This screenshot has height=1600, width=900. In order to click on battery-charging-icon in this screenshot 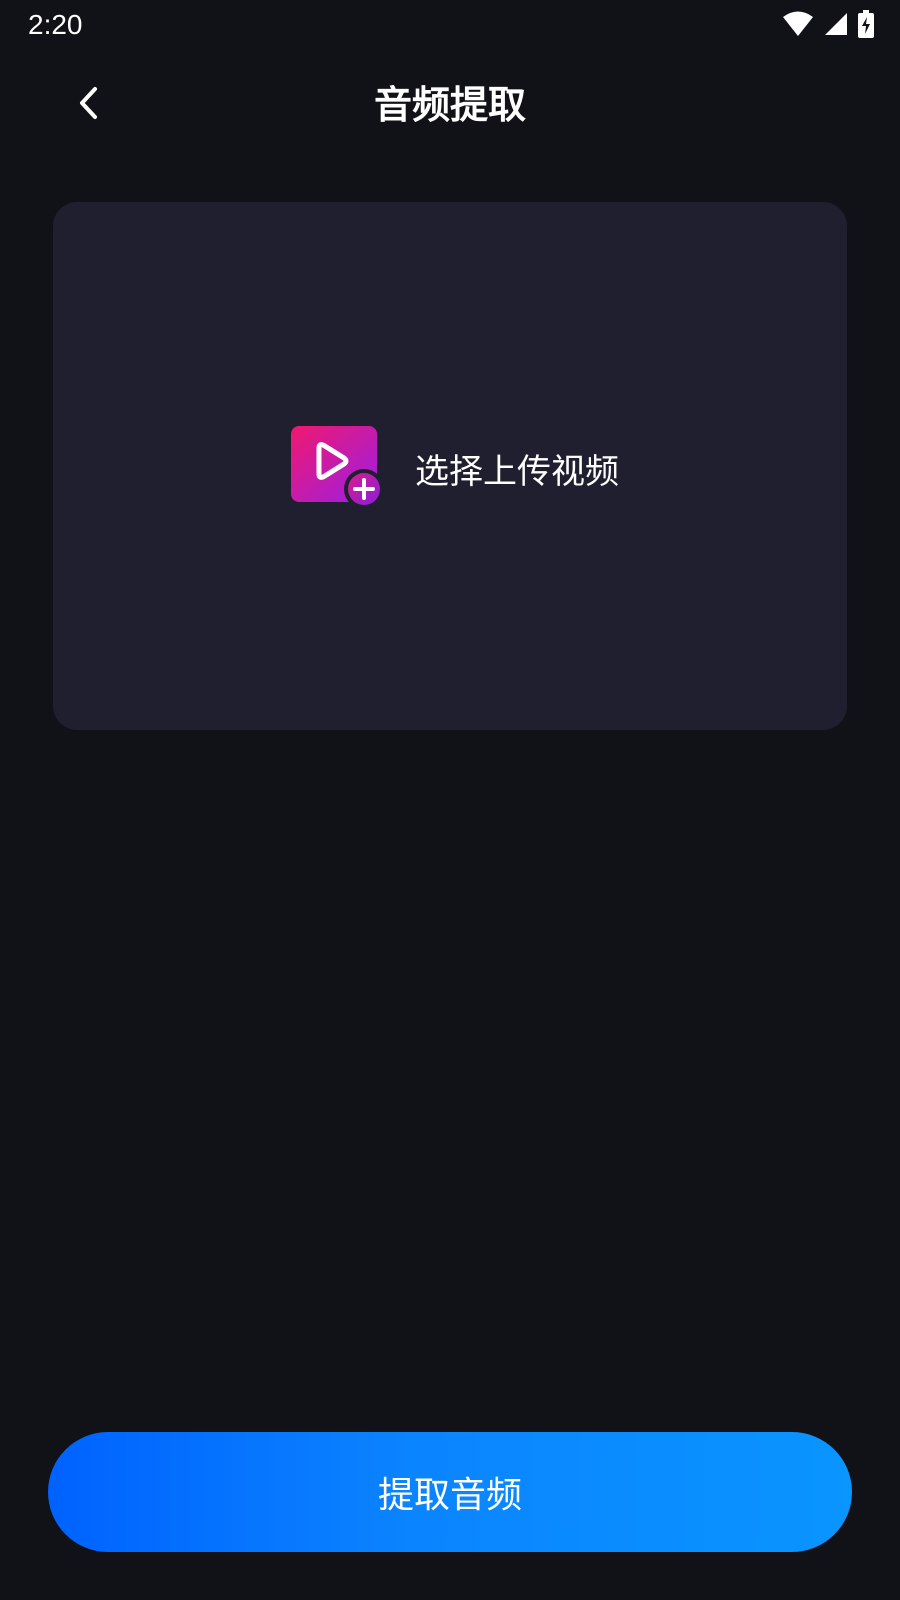, I will do `click(866, 24)`.